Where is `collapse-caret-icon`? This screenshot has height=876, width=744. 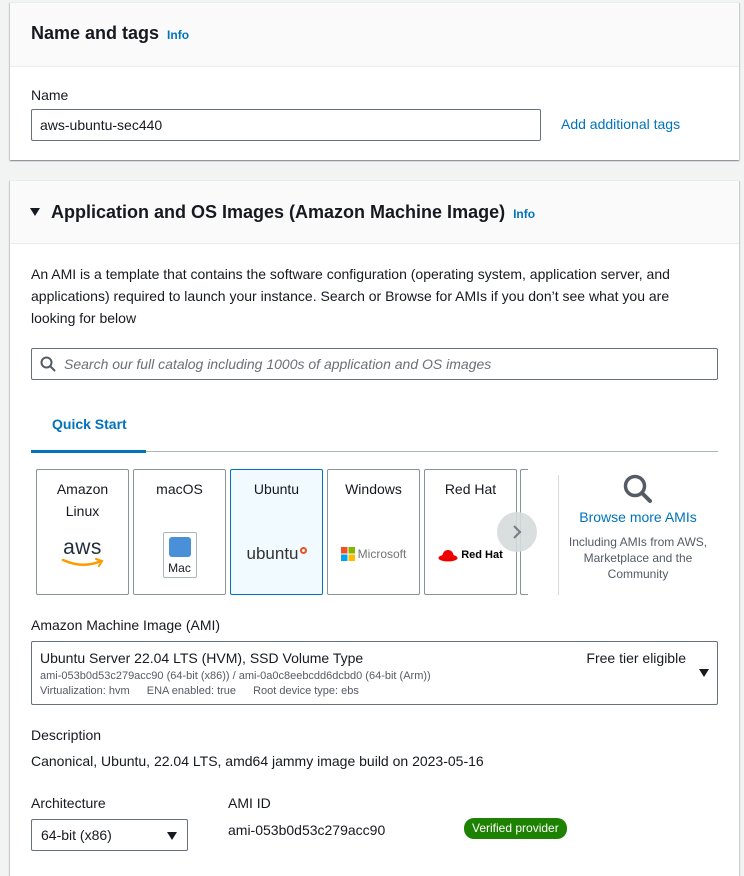 collapse-caret-icon is located at coordinates (35, 212).